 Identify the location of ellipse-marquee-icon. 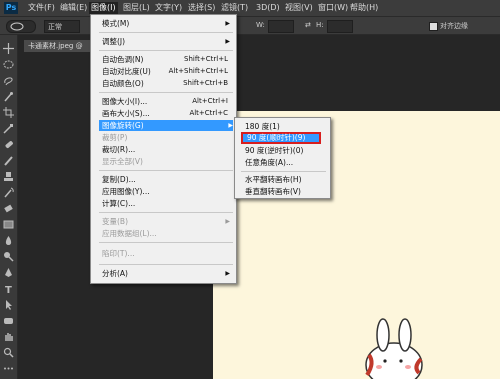
(17, 26).